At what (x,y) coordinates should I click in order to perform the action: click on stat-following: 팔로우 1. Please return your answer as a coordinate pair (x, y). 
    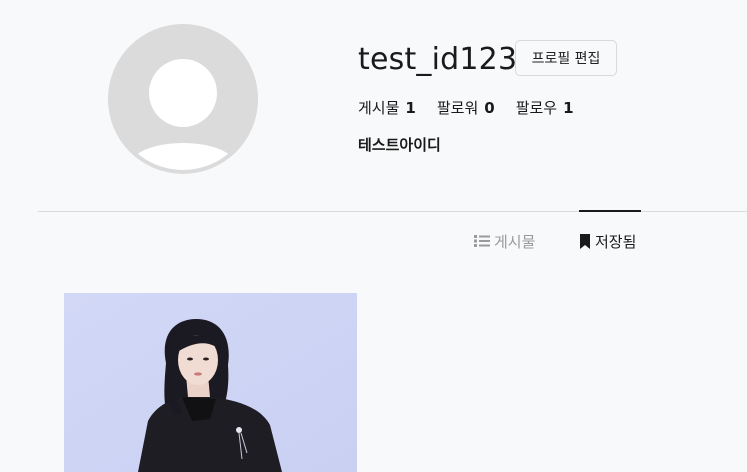
    Looking at the image, I should click on (545, 108).